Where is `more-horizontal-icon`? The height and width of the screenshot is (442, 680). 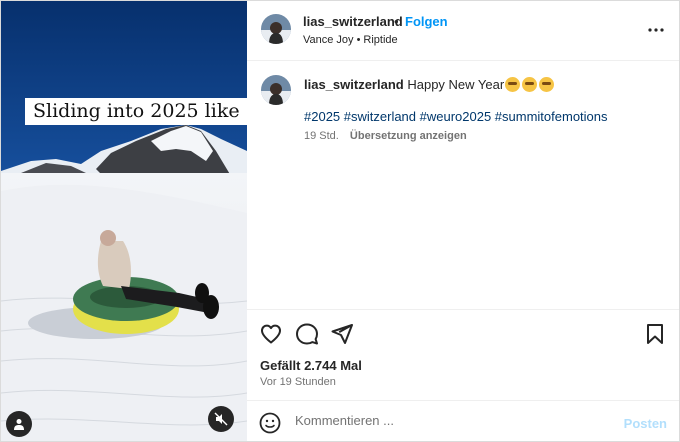 more-horizontal-icon is located at coordinates (656, 30).